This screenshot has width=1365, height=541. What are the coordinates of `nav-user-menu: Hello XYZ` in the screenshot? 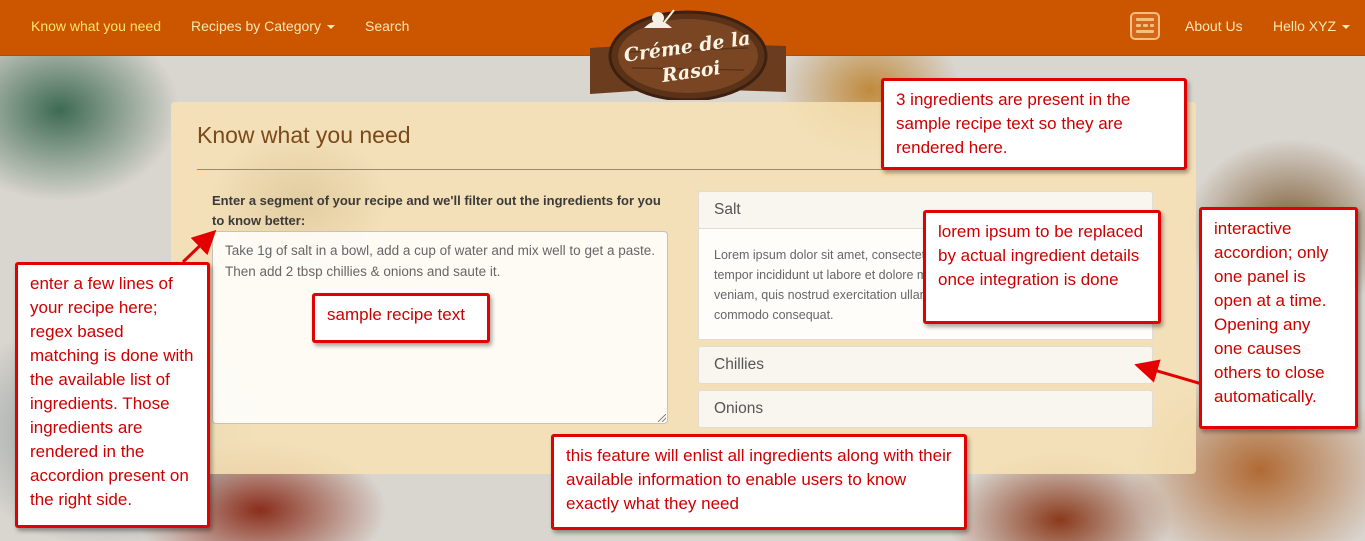 It's located at (1312, 26).